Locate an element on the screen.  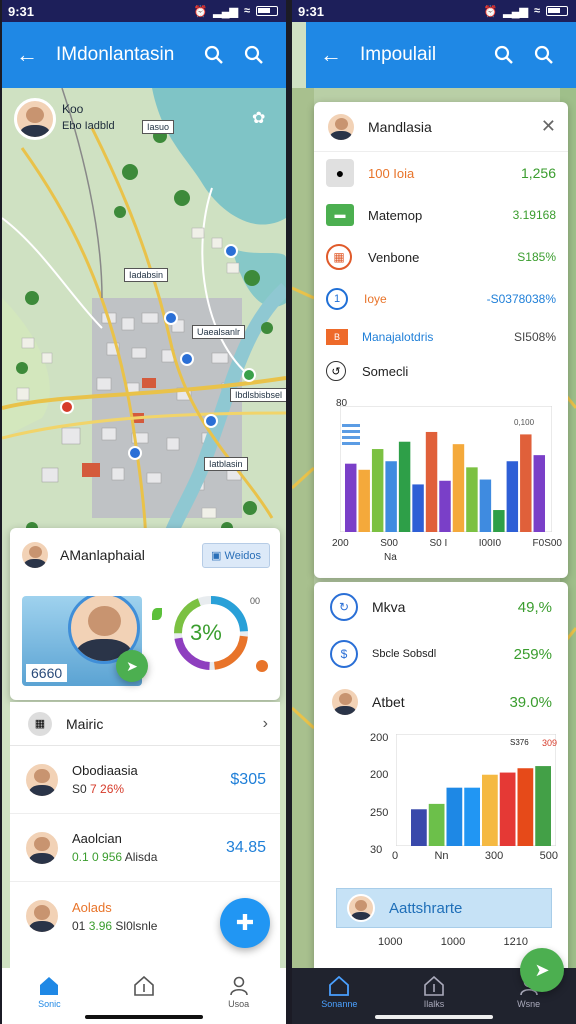
photo-stat: 6660 is located at coordinates (47, 673).